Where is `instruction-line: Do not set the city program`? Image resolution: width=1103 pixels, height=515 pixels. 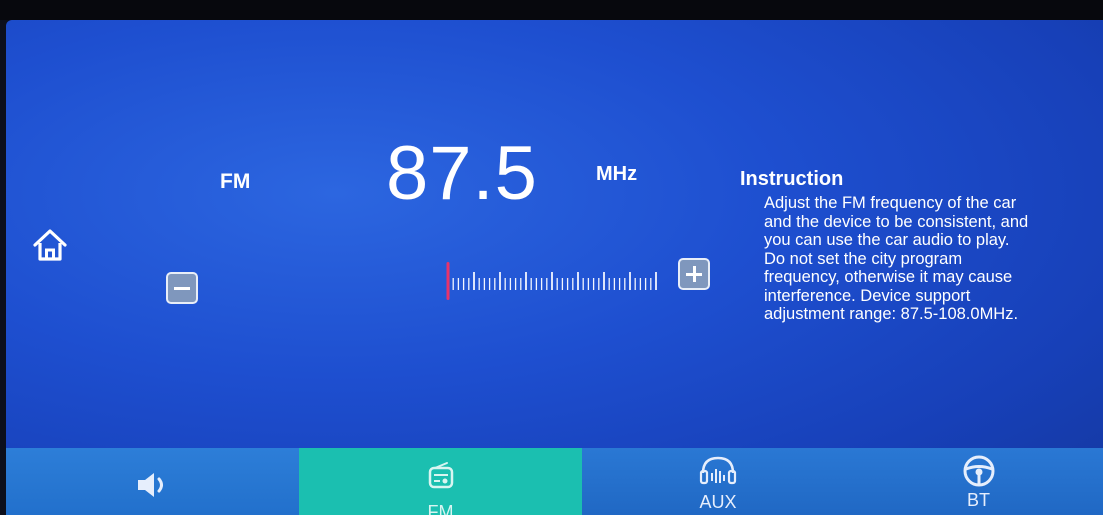
instruction-line: Do not set the city program is located at coordinates (863, 258).